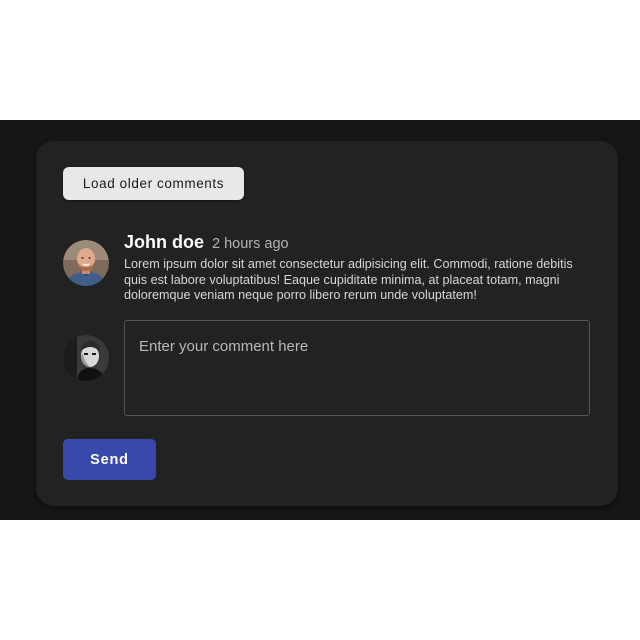 The width and height of the screenshot is (640, 640). What do you see at coordinates (357, 368) in the screenshot?
I see `comment-input` at bounding box center [357, 368].